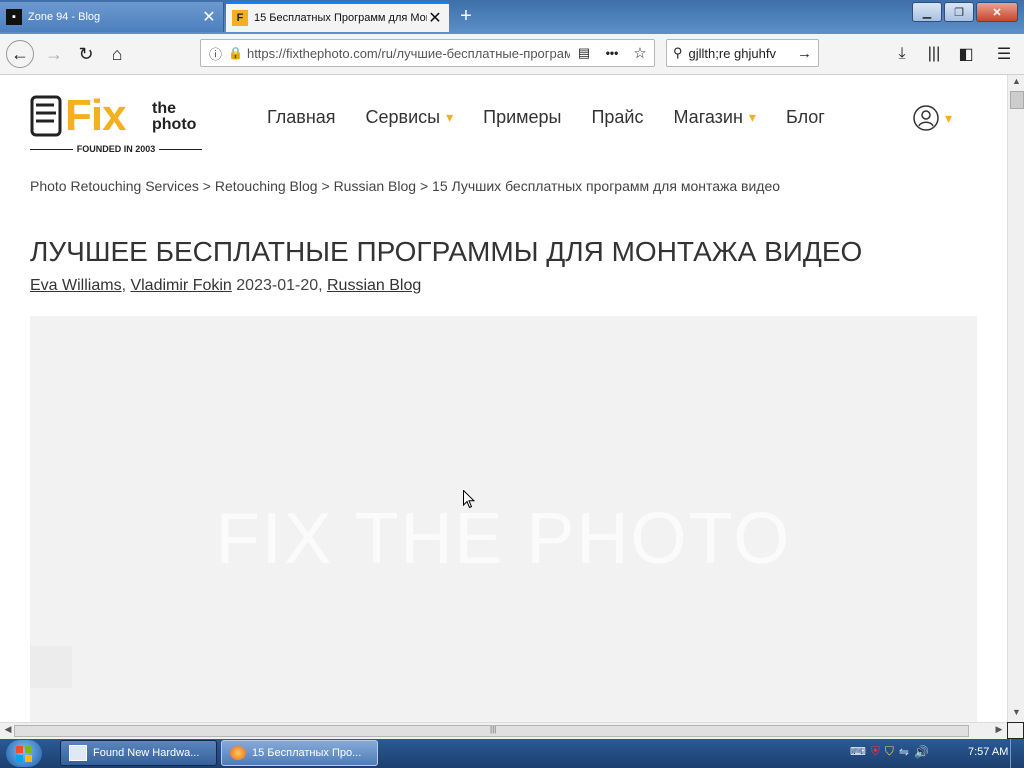  What do you see at coordinates (78, 753) in the screenshot?
I see `window-icon` at bounding box center [78, 753].